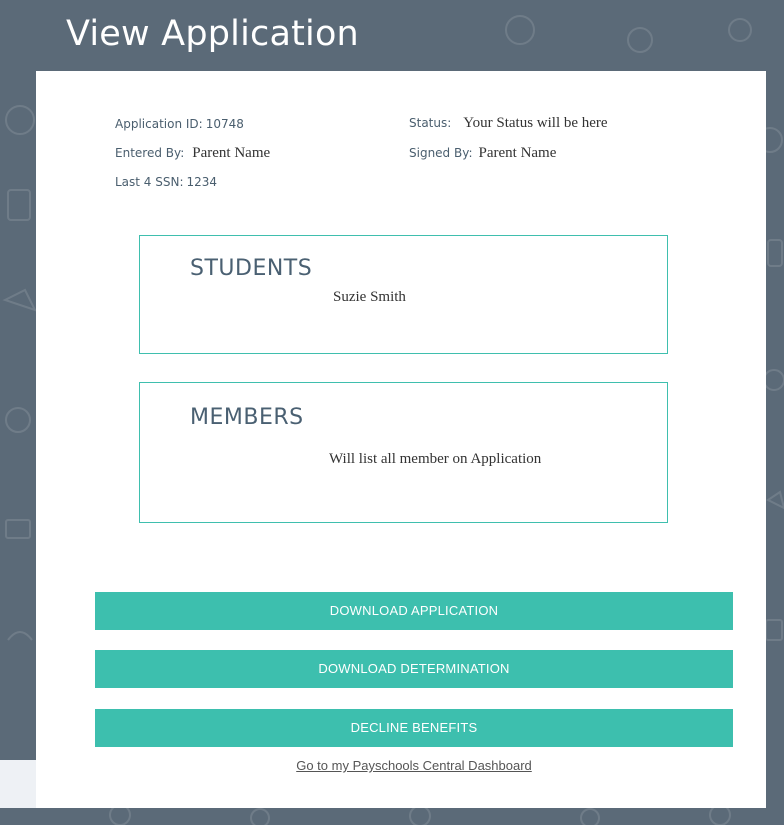  I want to click on application-id-value: 10748, so click(224, 124).